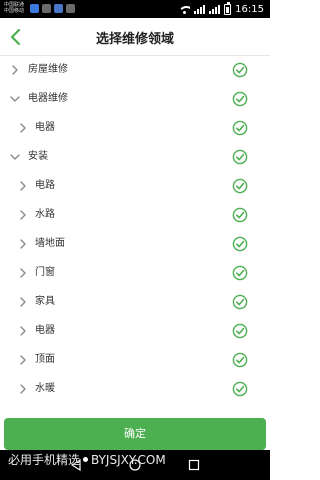 This screenshot has height=480, width=320. I want to click on list-item-label: 门窗, so click(45, 272).